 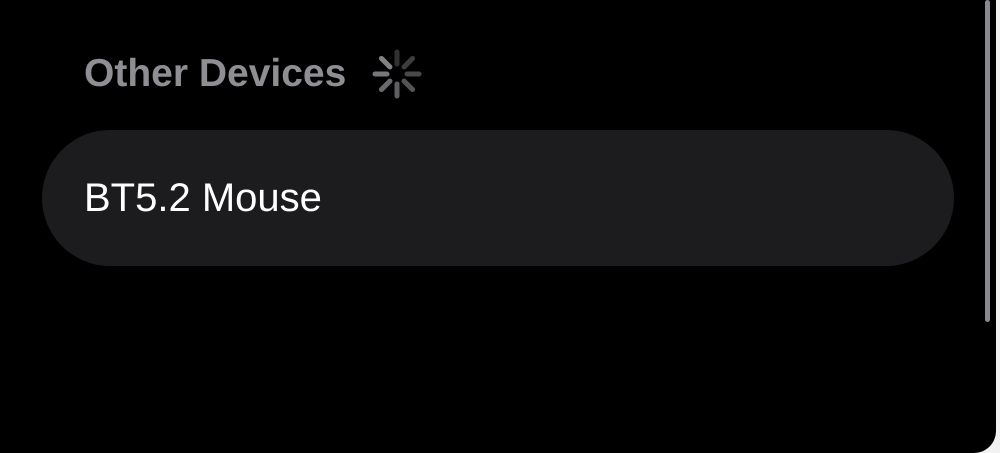 What do you see at coordinates (215, 74) in the screenshot?
I see `section-title: Other Devices` at bounding box center [215, 74].